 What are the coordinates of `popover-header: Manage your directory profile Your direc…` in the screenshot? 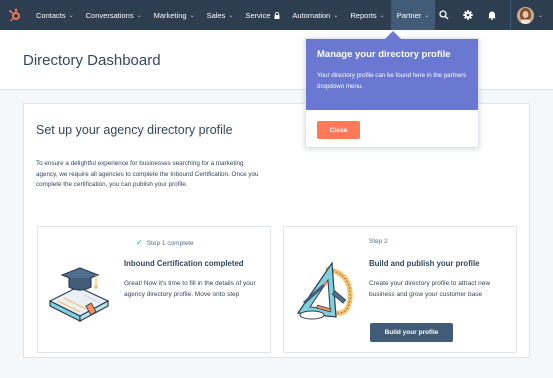 It's located at (392, 74).